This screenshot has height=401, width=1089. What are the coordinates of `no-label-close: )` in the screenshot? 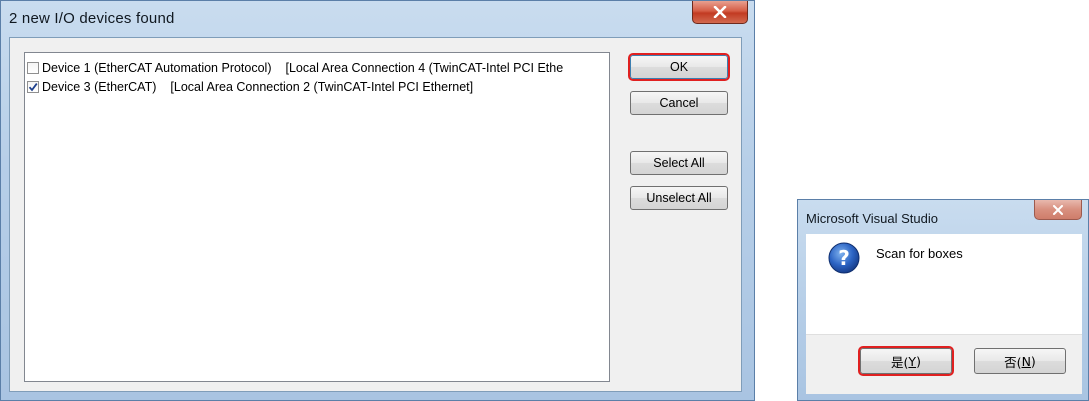 It's located at (1033, 361).